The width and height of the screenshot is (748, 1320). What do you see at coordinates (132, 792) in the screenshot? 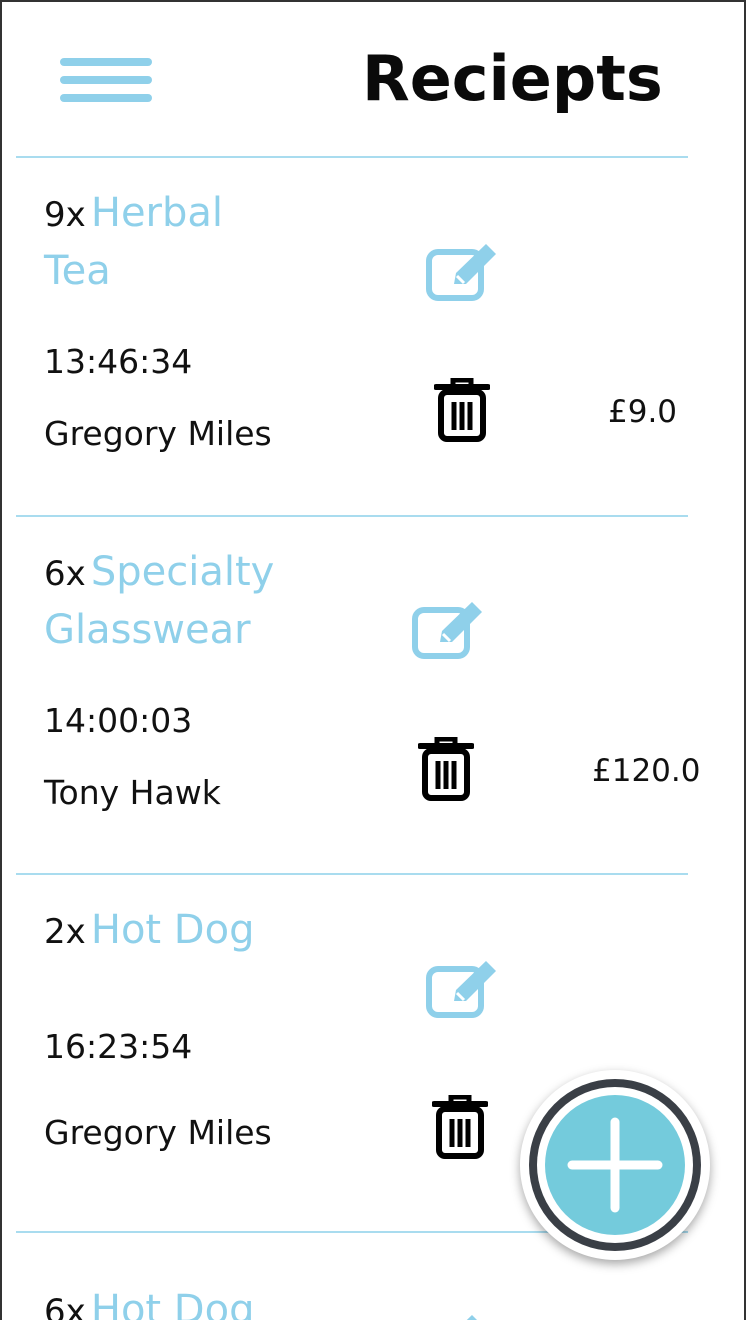
I see `receipt-person: Tony Hawk` at bounding box center [132, 792].